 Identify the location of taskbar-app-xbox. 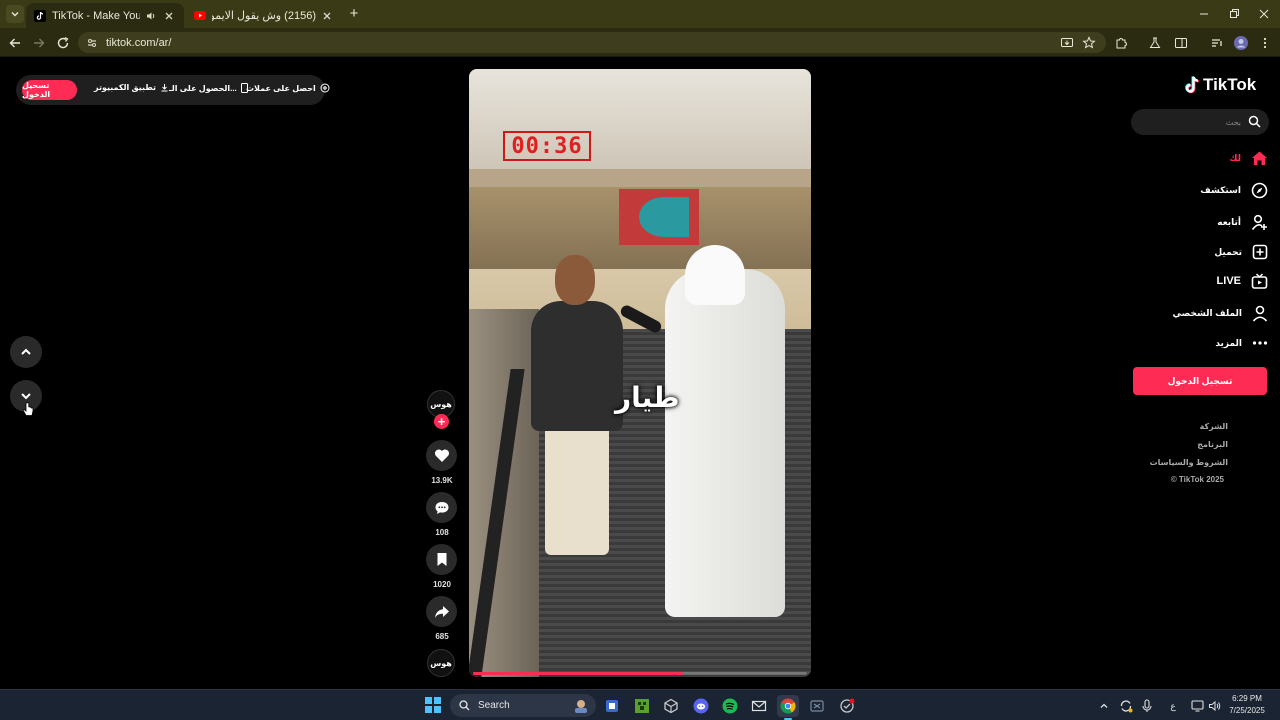
(817, 706).